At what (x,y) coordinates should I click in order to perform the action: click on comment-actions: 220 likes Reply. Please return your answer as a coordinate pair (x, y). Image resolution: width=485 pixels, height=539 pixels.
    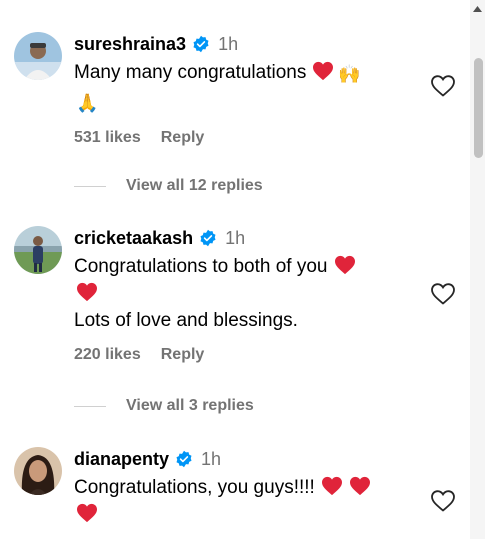
    Looking at the image, I should click on (239, 355).